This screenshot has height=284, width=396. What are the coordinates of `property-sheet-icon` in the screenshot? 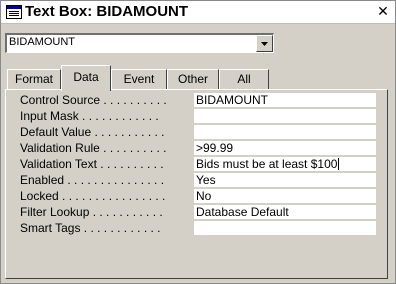 It's located at (14, 12).